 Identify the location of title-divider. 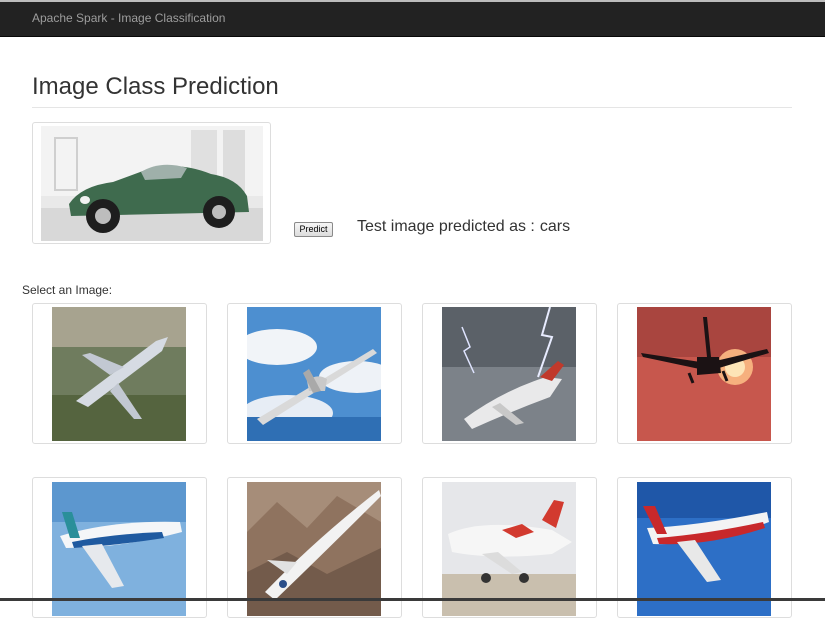
(412, 107).